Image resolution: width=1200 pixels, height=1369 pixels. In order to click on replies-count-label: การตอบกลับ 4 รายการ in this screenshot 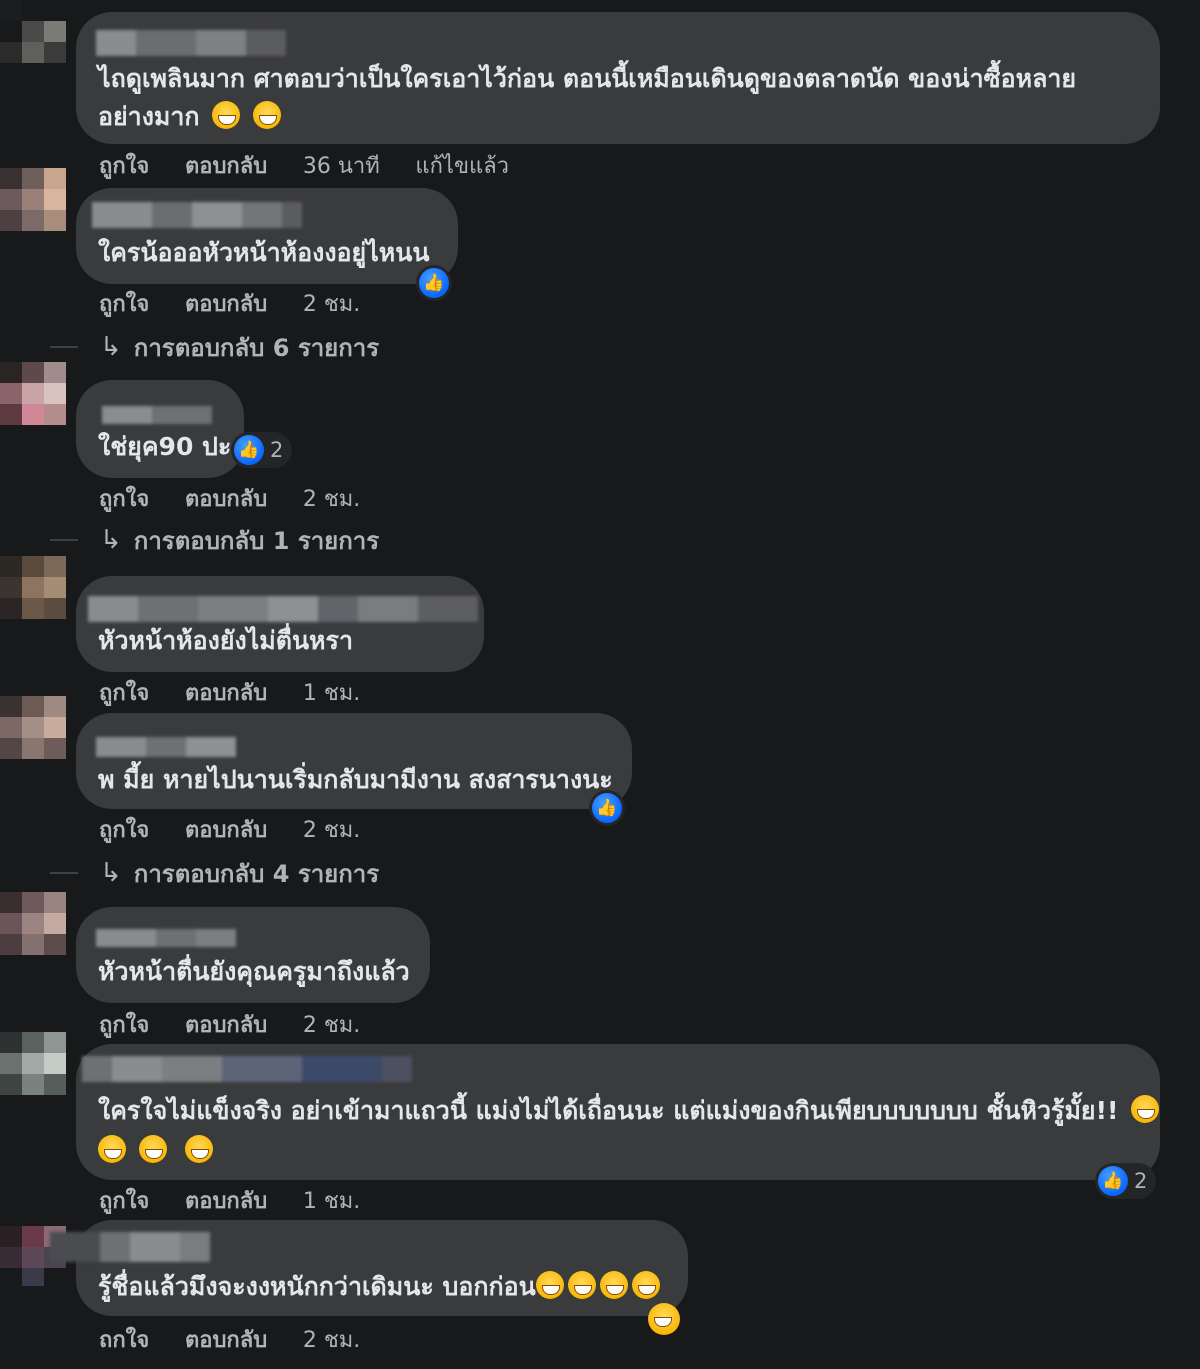, I will do `click(256, 873)`.